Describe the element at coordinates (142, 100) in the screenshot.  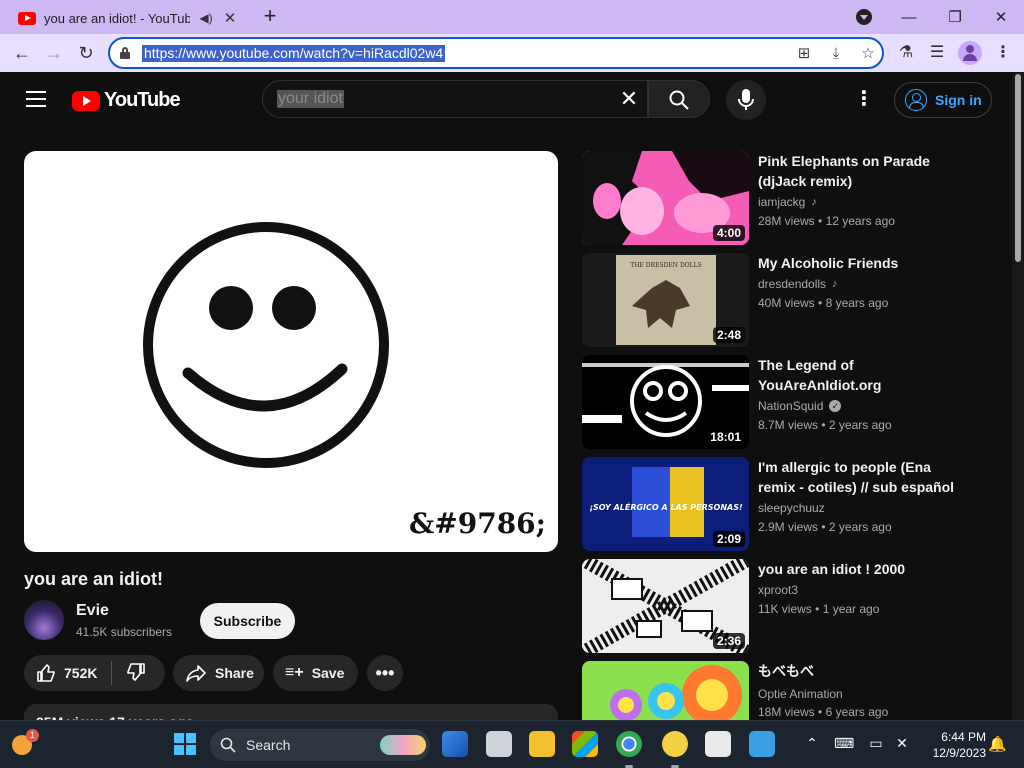
I see `logo-text: YouTube` at that location.